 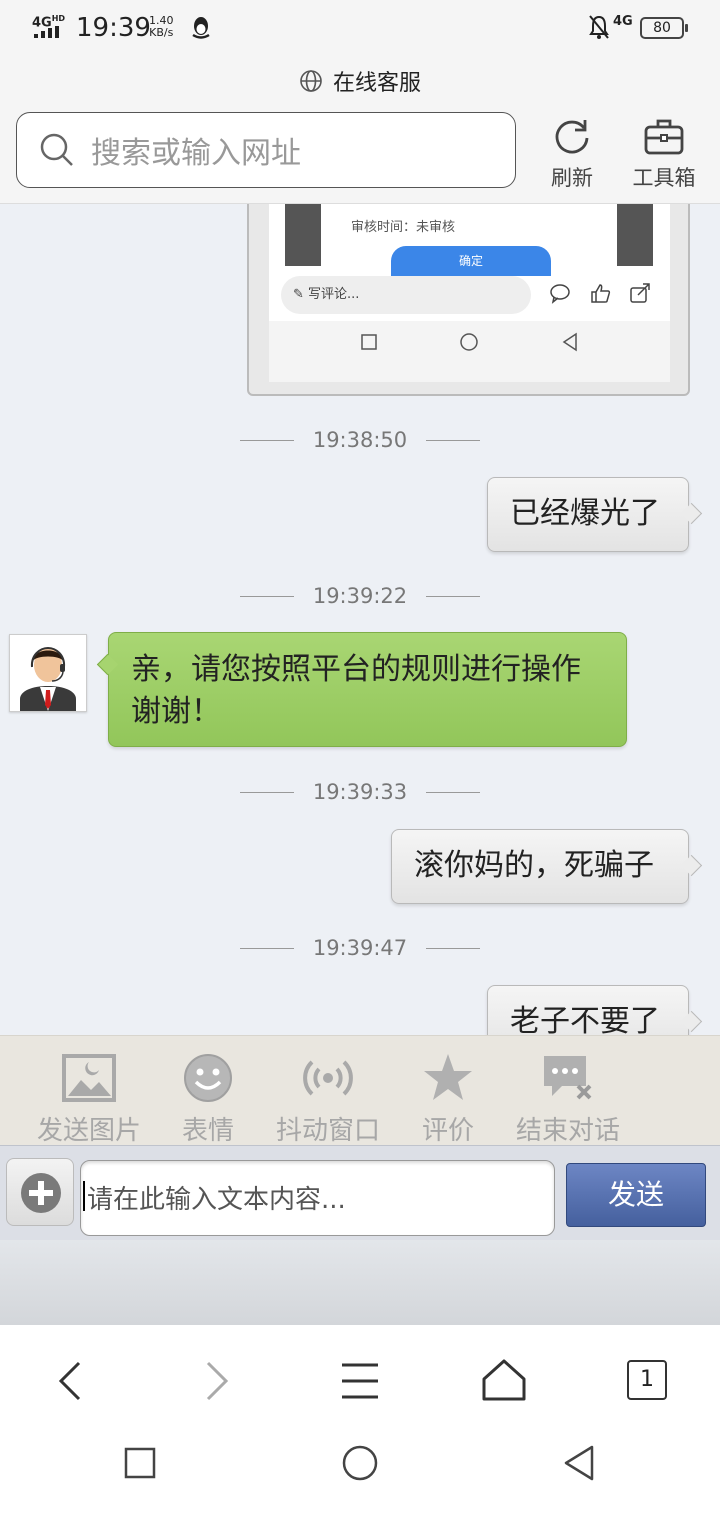 I want to click on system-navbar, so click(x=360, y=1477).